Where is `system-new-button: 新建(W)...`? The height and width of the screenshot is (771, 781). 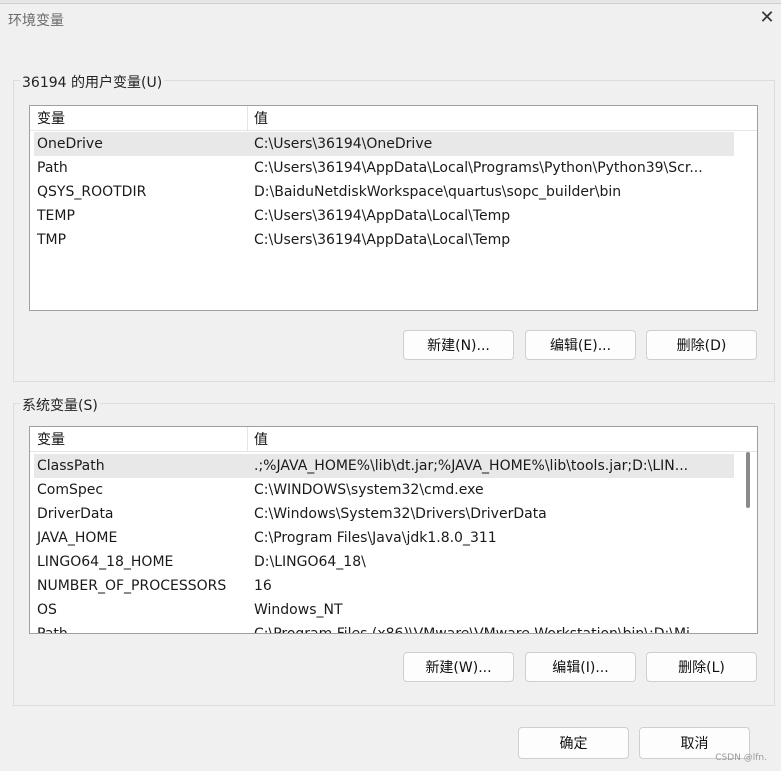
system-new-button: 新建(W)... is located at coordinates (458, 667).